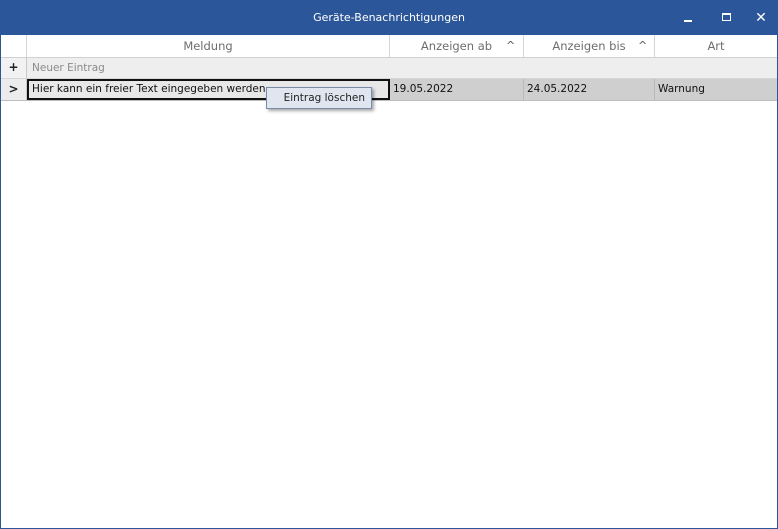 This screenshot has width=778, height=529. What do you see at coordinates (457, 89) in the screenshot?
I see `cell-anzeigen-ab: 19.05.2022` at bounding box center [457, 89].